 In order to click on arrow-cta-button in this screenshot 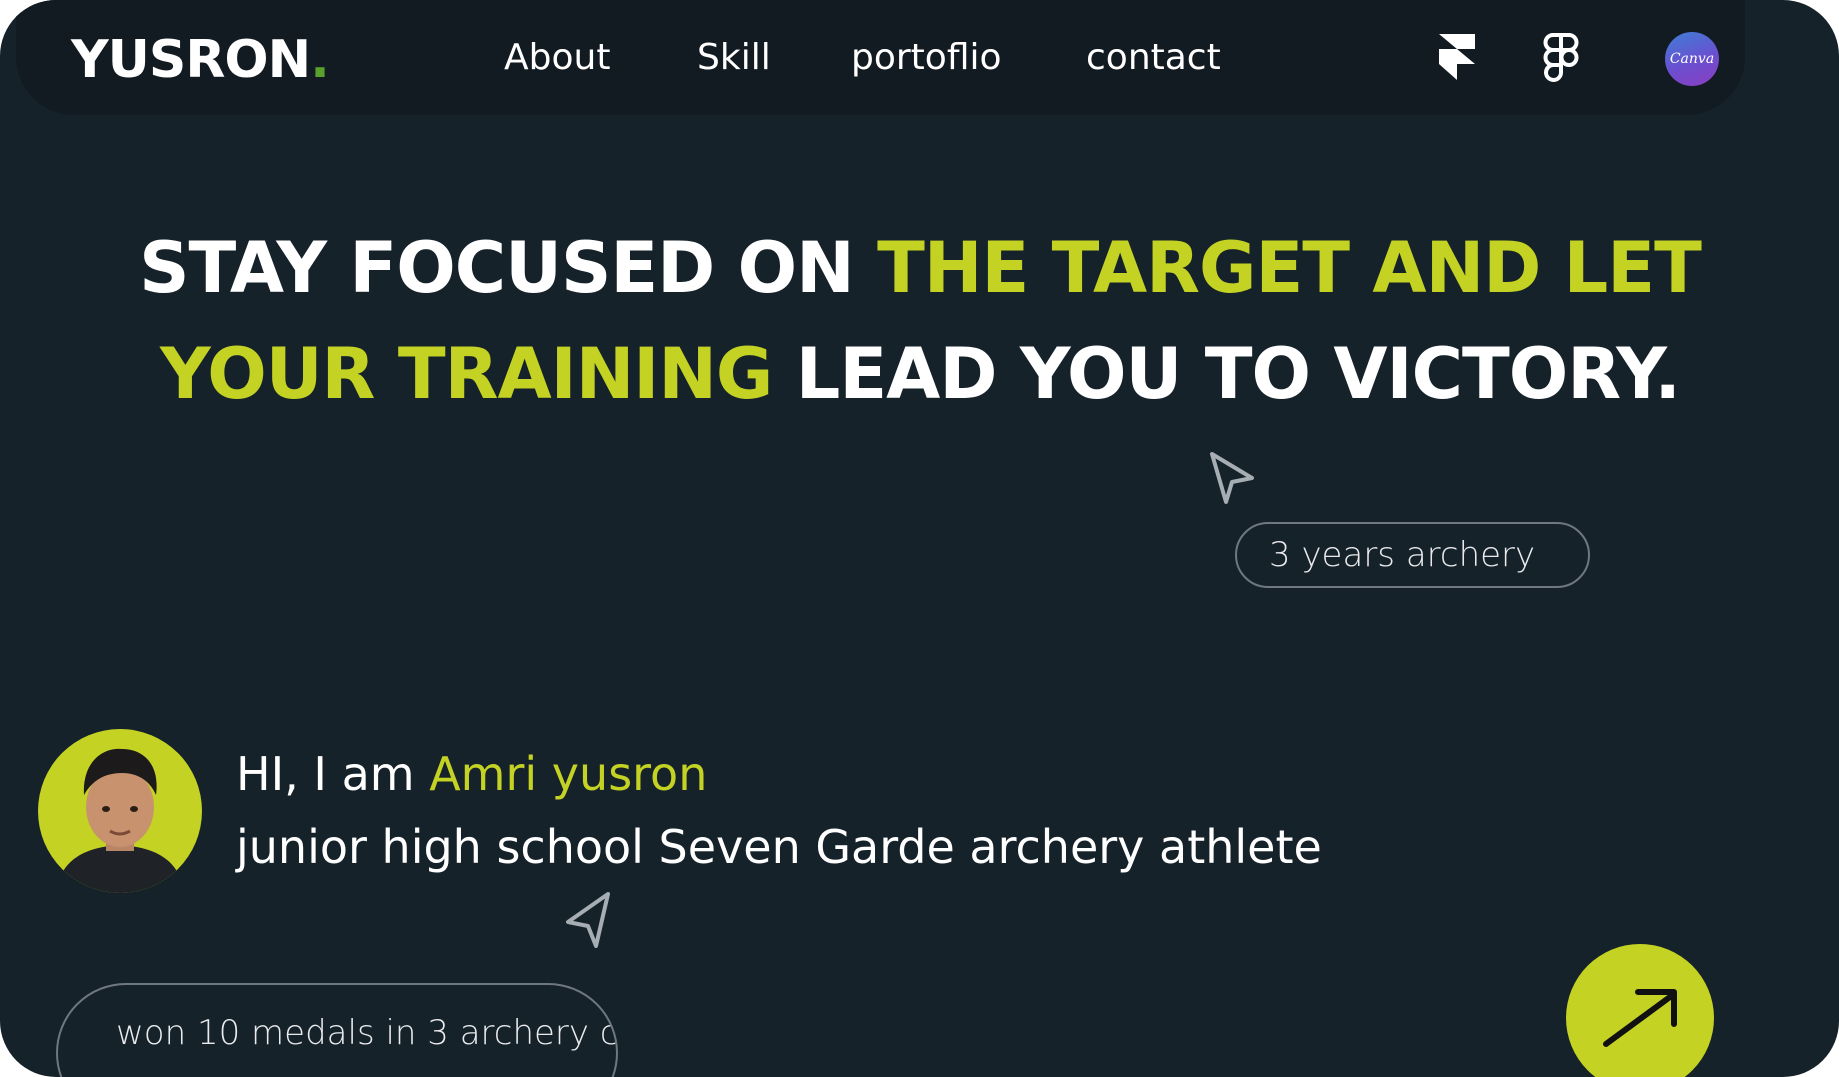, I will do `click(1640, 1010)`.